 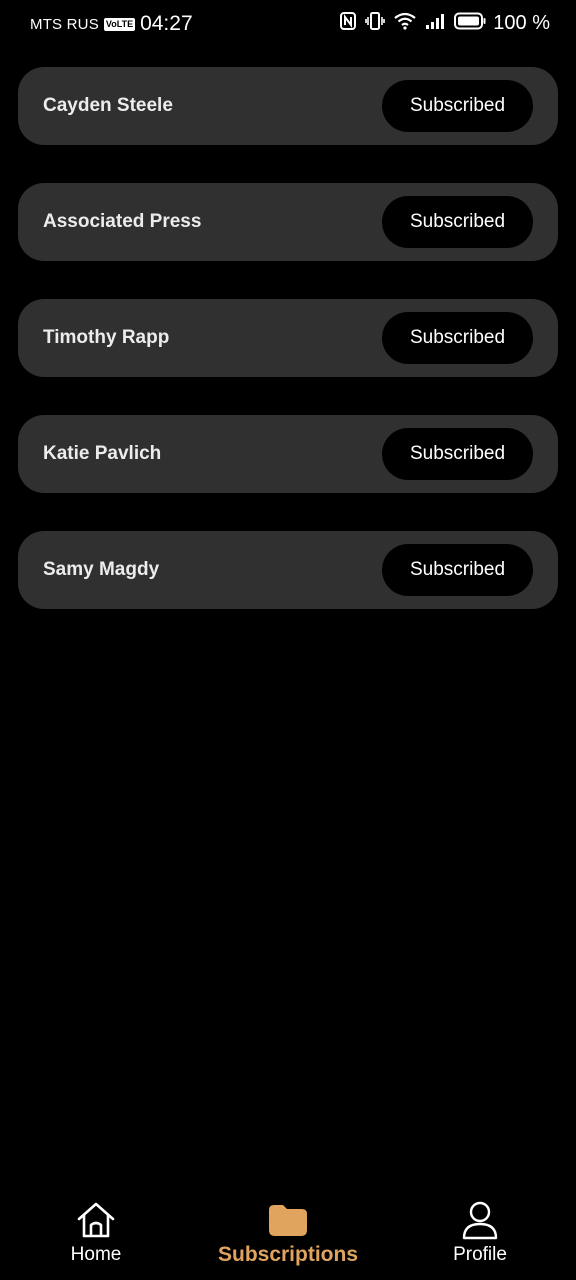 I want to click on battery-percent: 100 %, so click(x=521, y=23).